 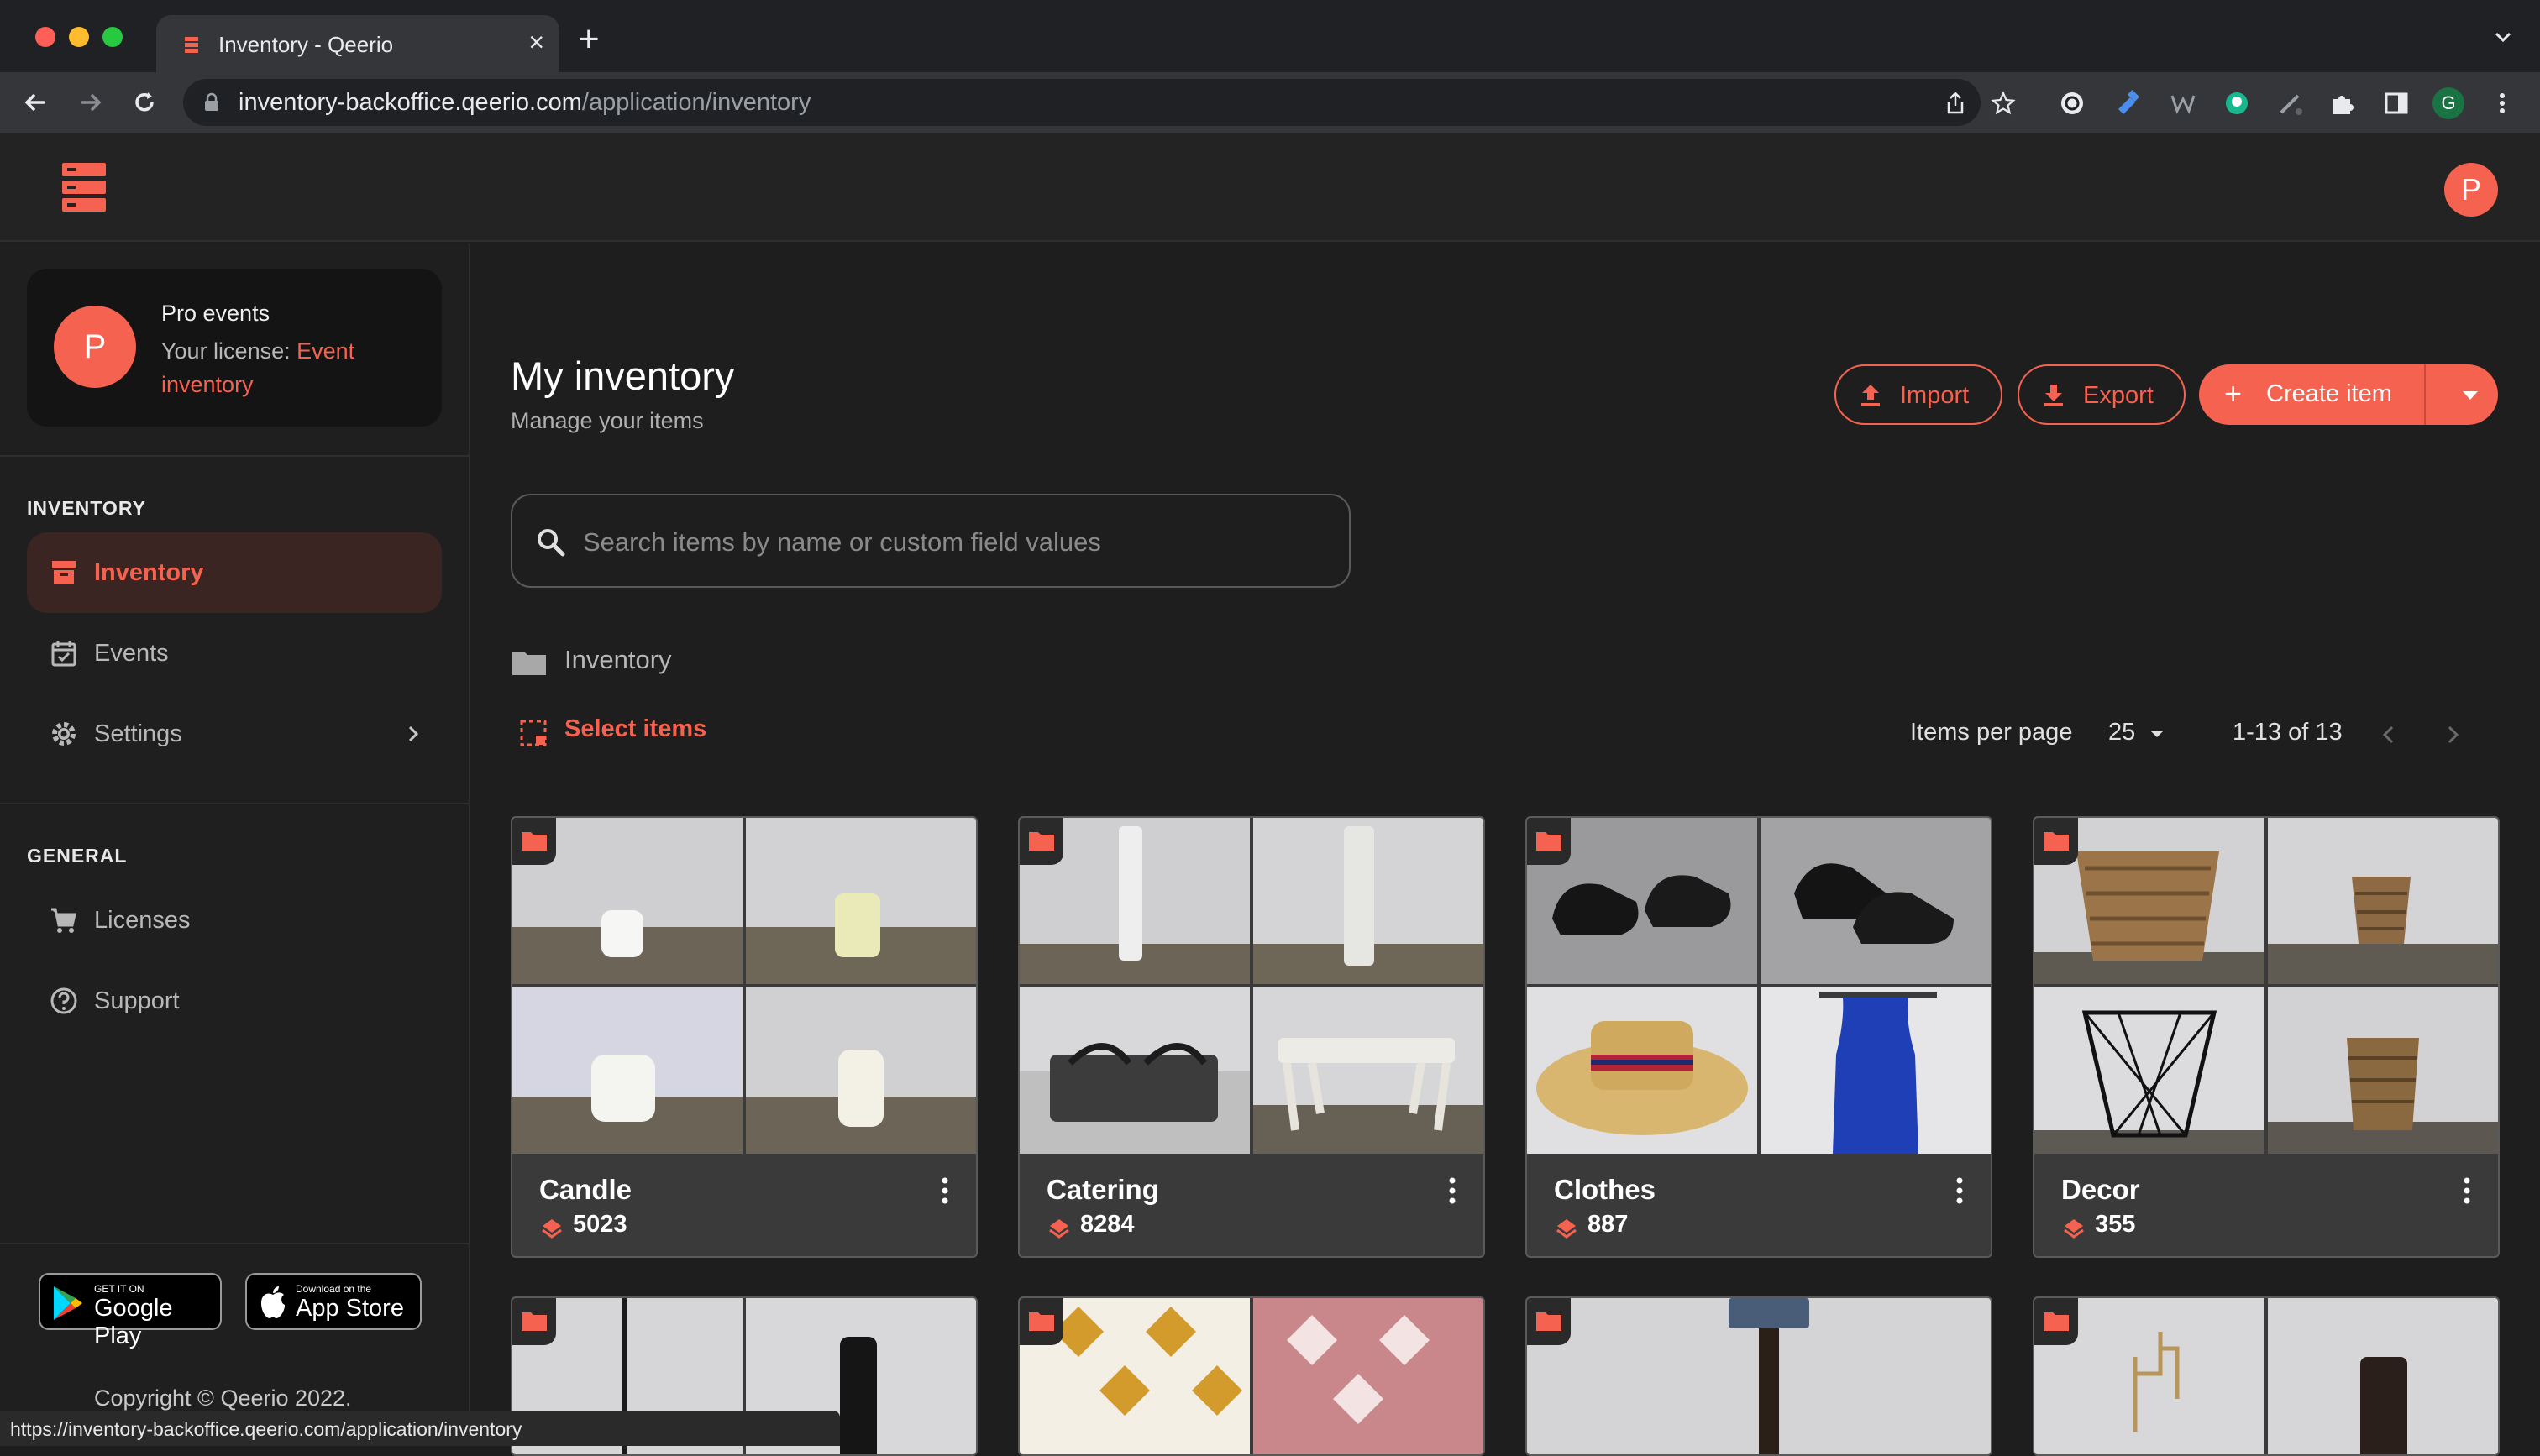 What do you see at coordinates (2342, 103) in the screenshot?
I see `extensions-puzzle-icon` at bounding box center [2342, 103].